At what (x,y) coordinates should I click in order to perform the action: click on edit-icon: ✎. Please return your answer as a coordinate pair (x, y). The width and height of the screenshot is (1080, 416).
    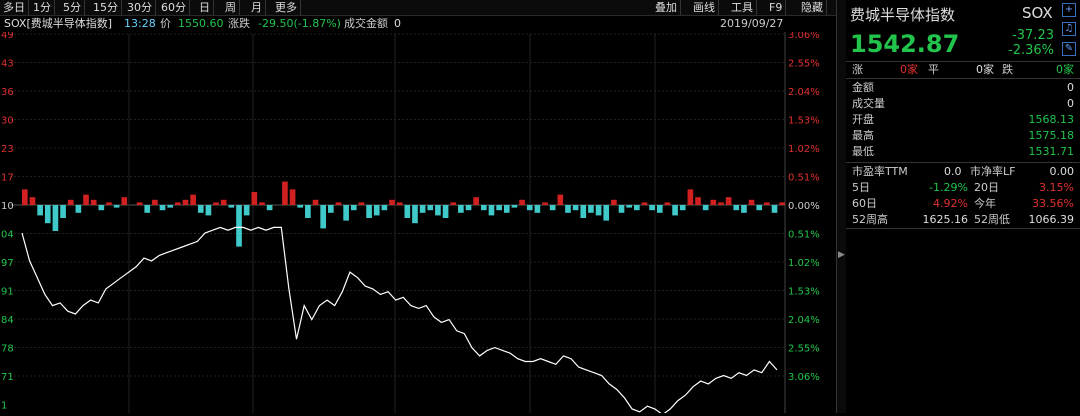
    Looking at the image, I should click on (1069, 49).